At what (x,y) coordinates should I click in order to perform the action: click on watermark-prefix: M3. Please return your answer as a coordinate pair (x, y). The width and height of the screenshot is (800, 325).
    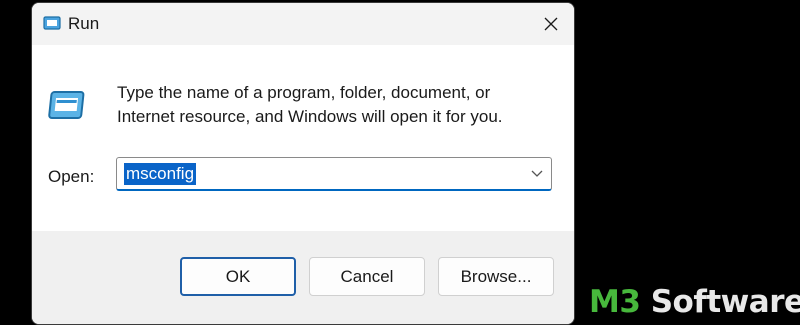
    Looking at the image, I should click on (615, 302).